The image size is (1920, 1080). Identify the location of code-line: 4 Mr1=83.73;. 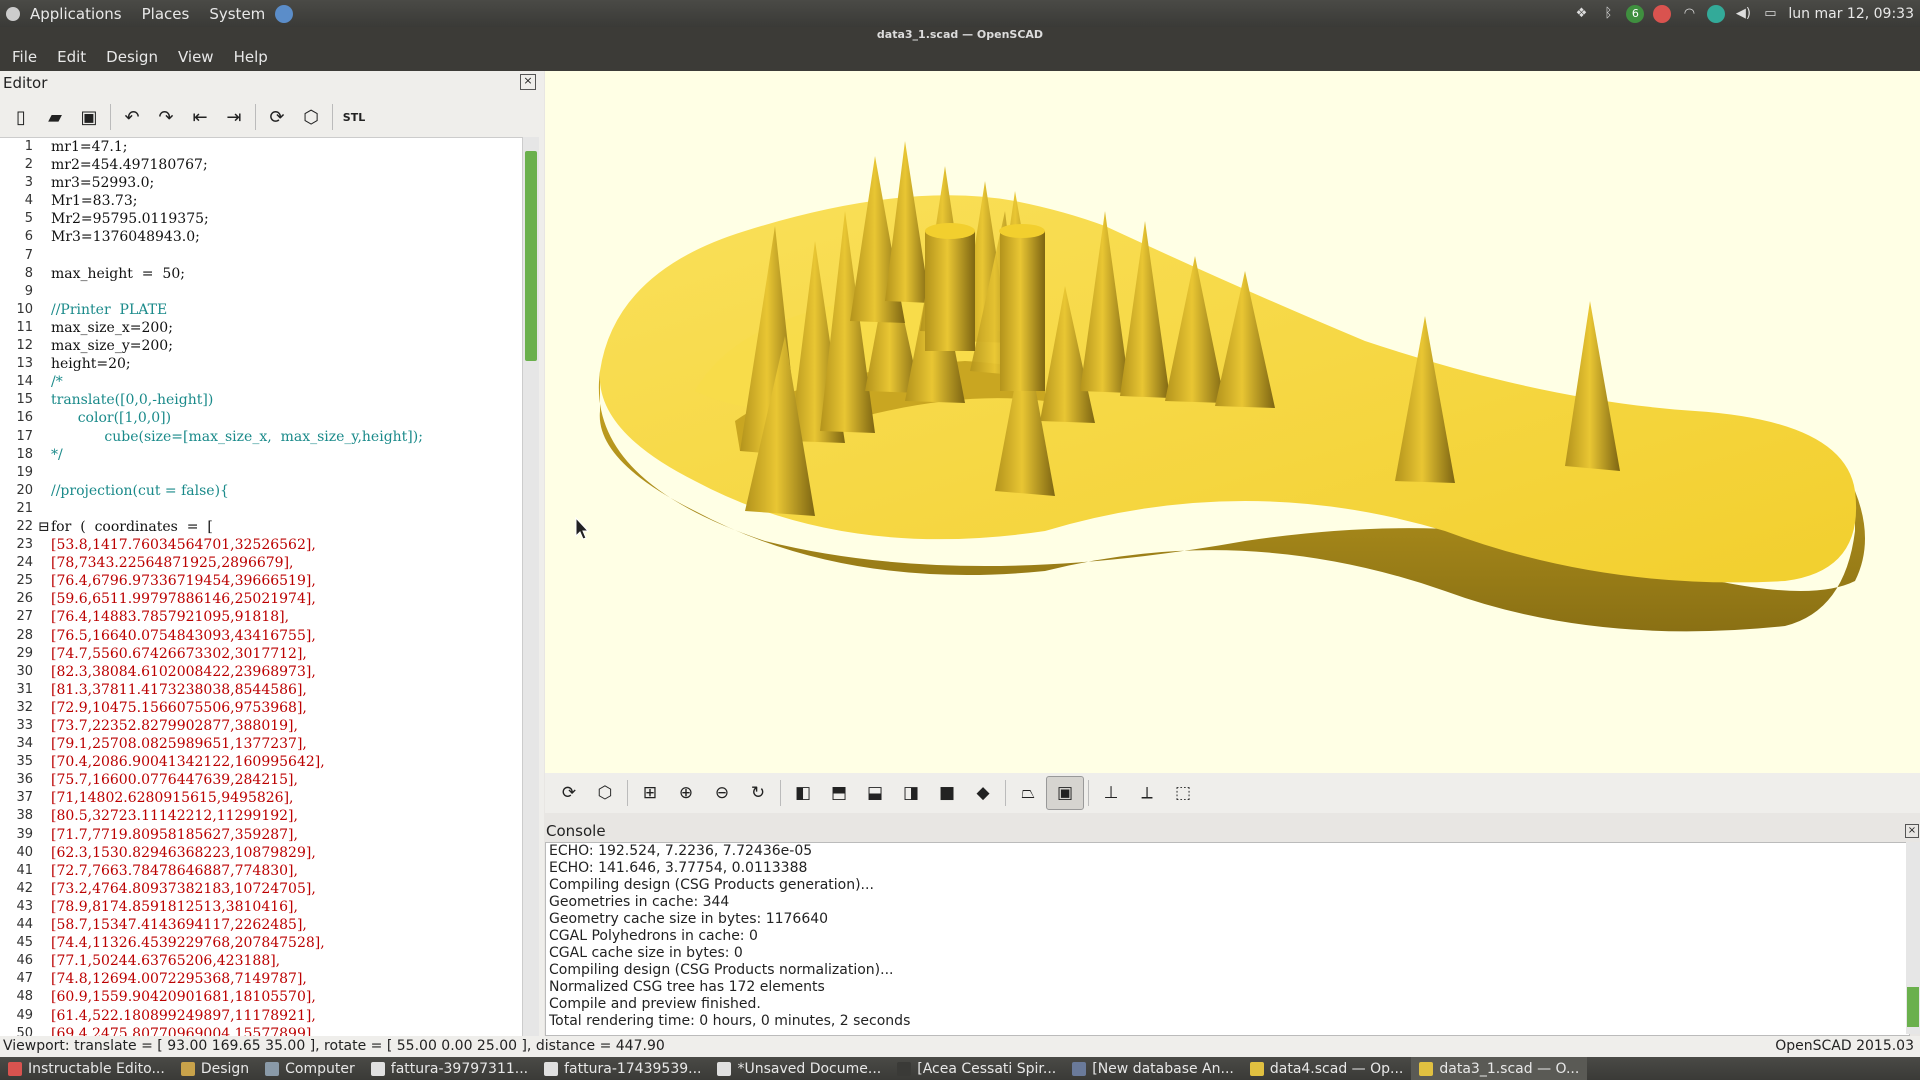
(261, 201).